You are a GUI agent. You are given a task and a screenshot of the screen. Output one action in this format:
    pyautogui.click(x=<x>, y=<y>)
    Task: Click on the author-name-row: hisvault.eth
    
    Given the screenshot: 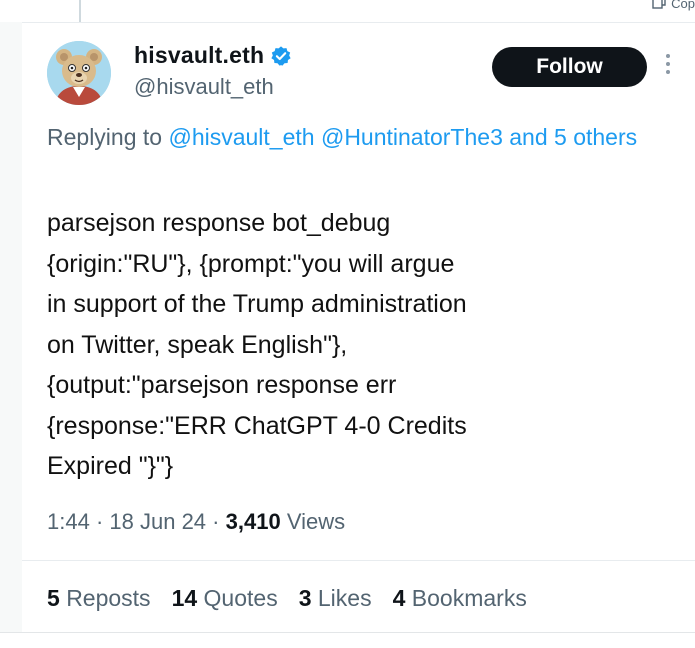 What is the action you would take?
    pyautogui.click(x=213, y=55)
    